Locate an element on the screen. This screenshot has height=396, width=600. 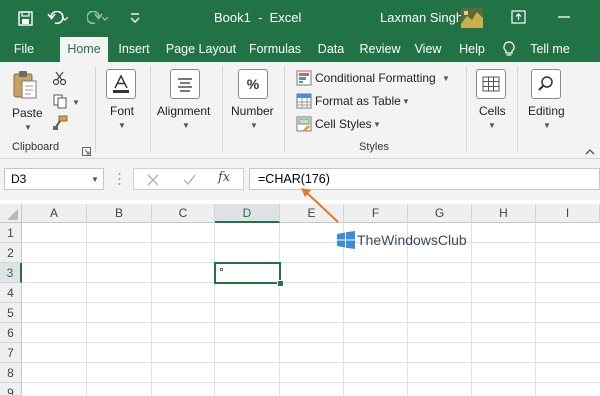
font-dropdown-icon: ▼ is located at coordinates (122, 125).